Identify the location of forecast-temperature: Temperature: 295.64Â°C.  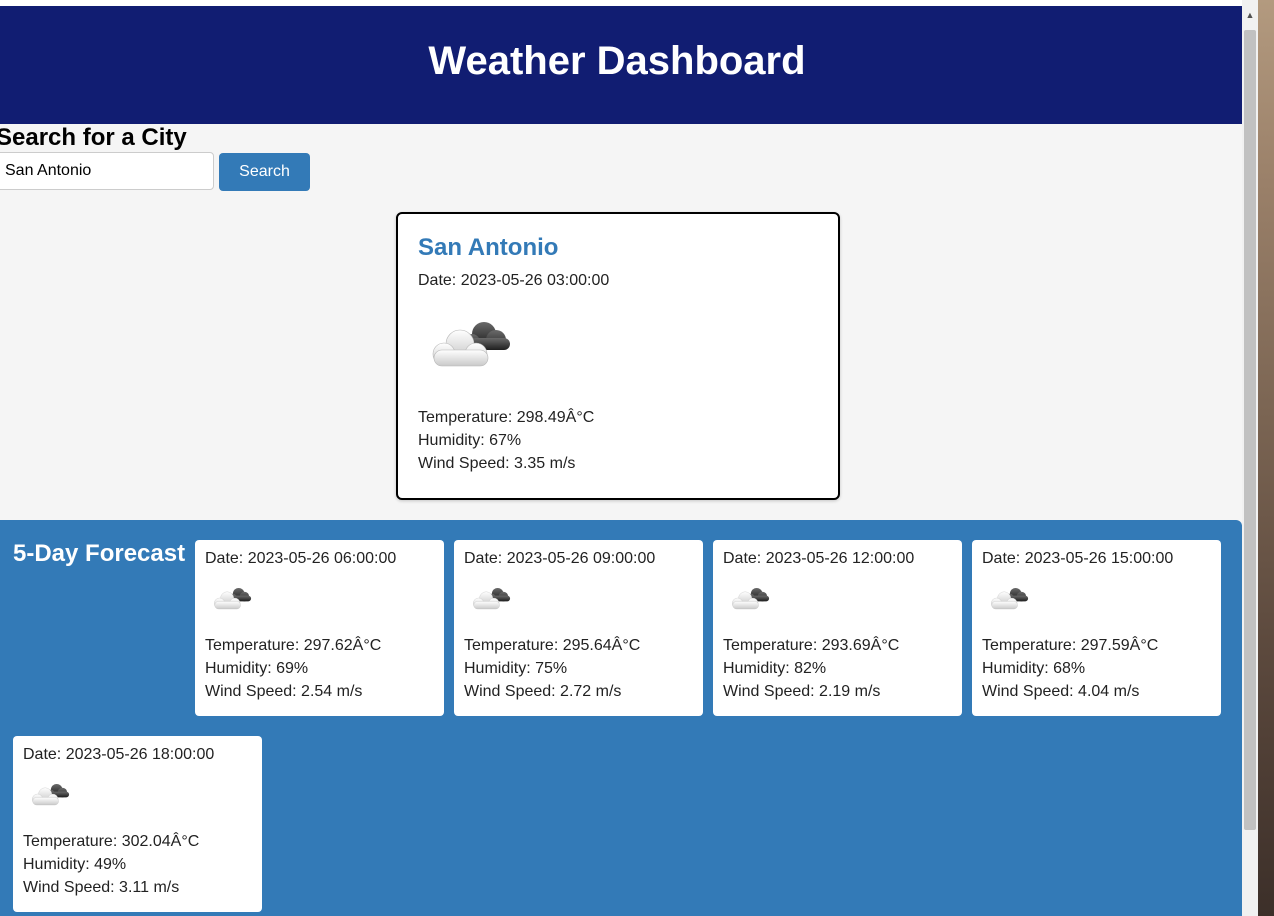
(552, 645).